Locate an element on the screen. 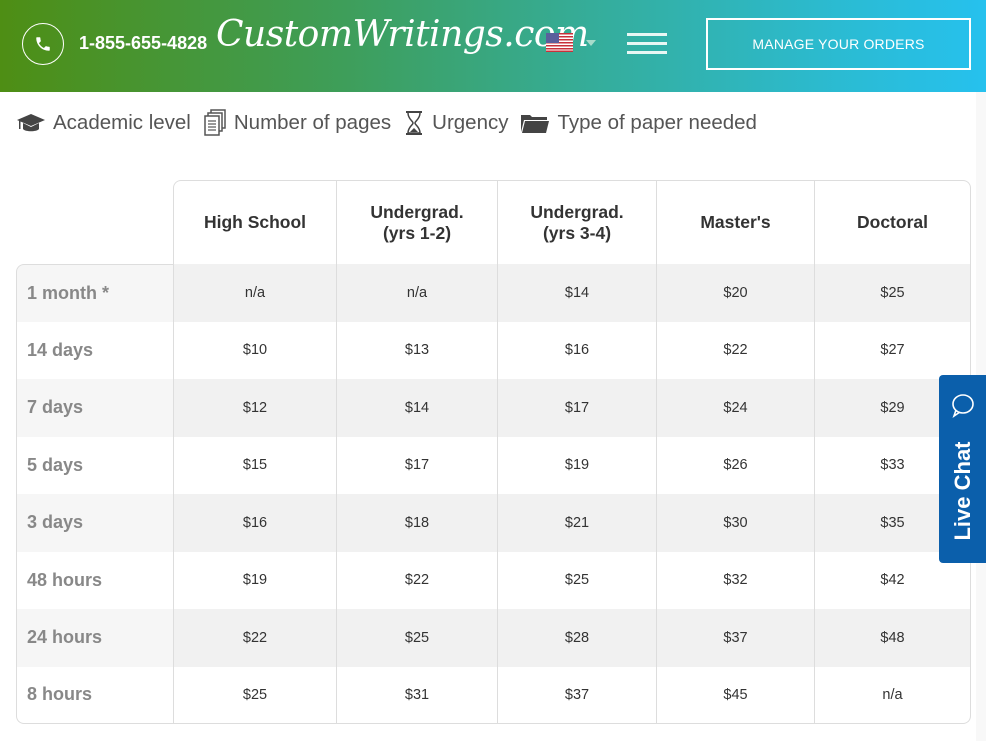 This screenshot has height=741, width=986. filter-academic-level: Academic level is located at coordinates (103, 123).